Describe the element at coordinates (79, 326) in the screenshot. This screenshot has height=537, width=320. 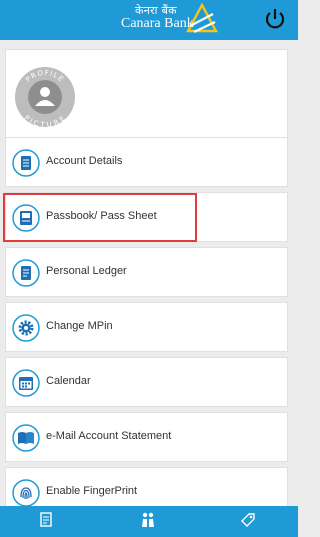
I see `menu-label: Change MPin` at that location.